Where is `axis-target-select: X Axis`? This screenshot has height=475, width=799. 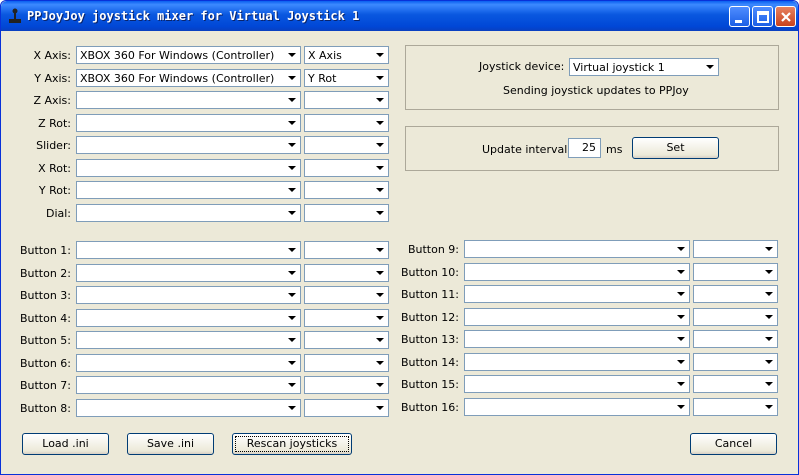
axis-target-select: X Axis is located at coordinates (346, 55).